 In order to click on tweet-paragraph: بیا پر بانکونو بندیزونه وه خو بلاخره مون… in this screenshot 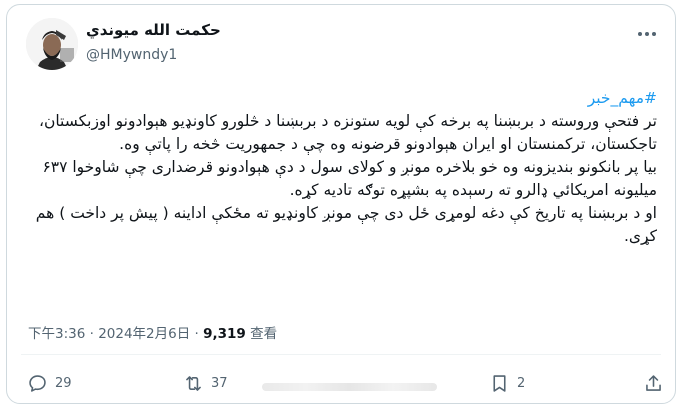, I will do `click(349, 178)`.